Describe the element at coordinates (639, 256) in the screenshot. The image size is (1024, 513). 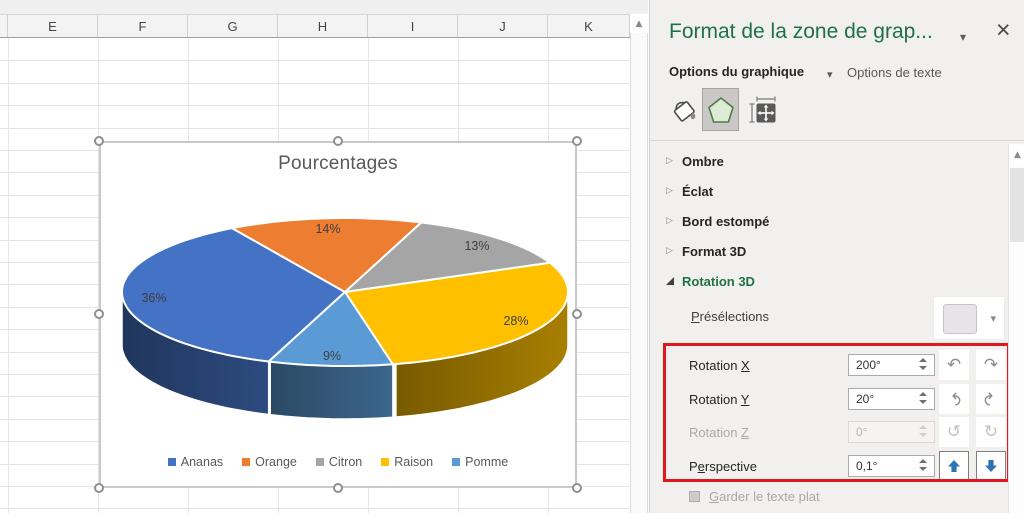
I see `worksheet-scrollbar` at that location.